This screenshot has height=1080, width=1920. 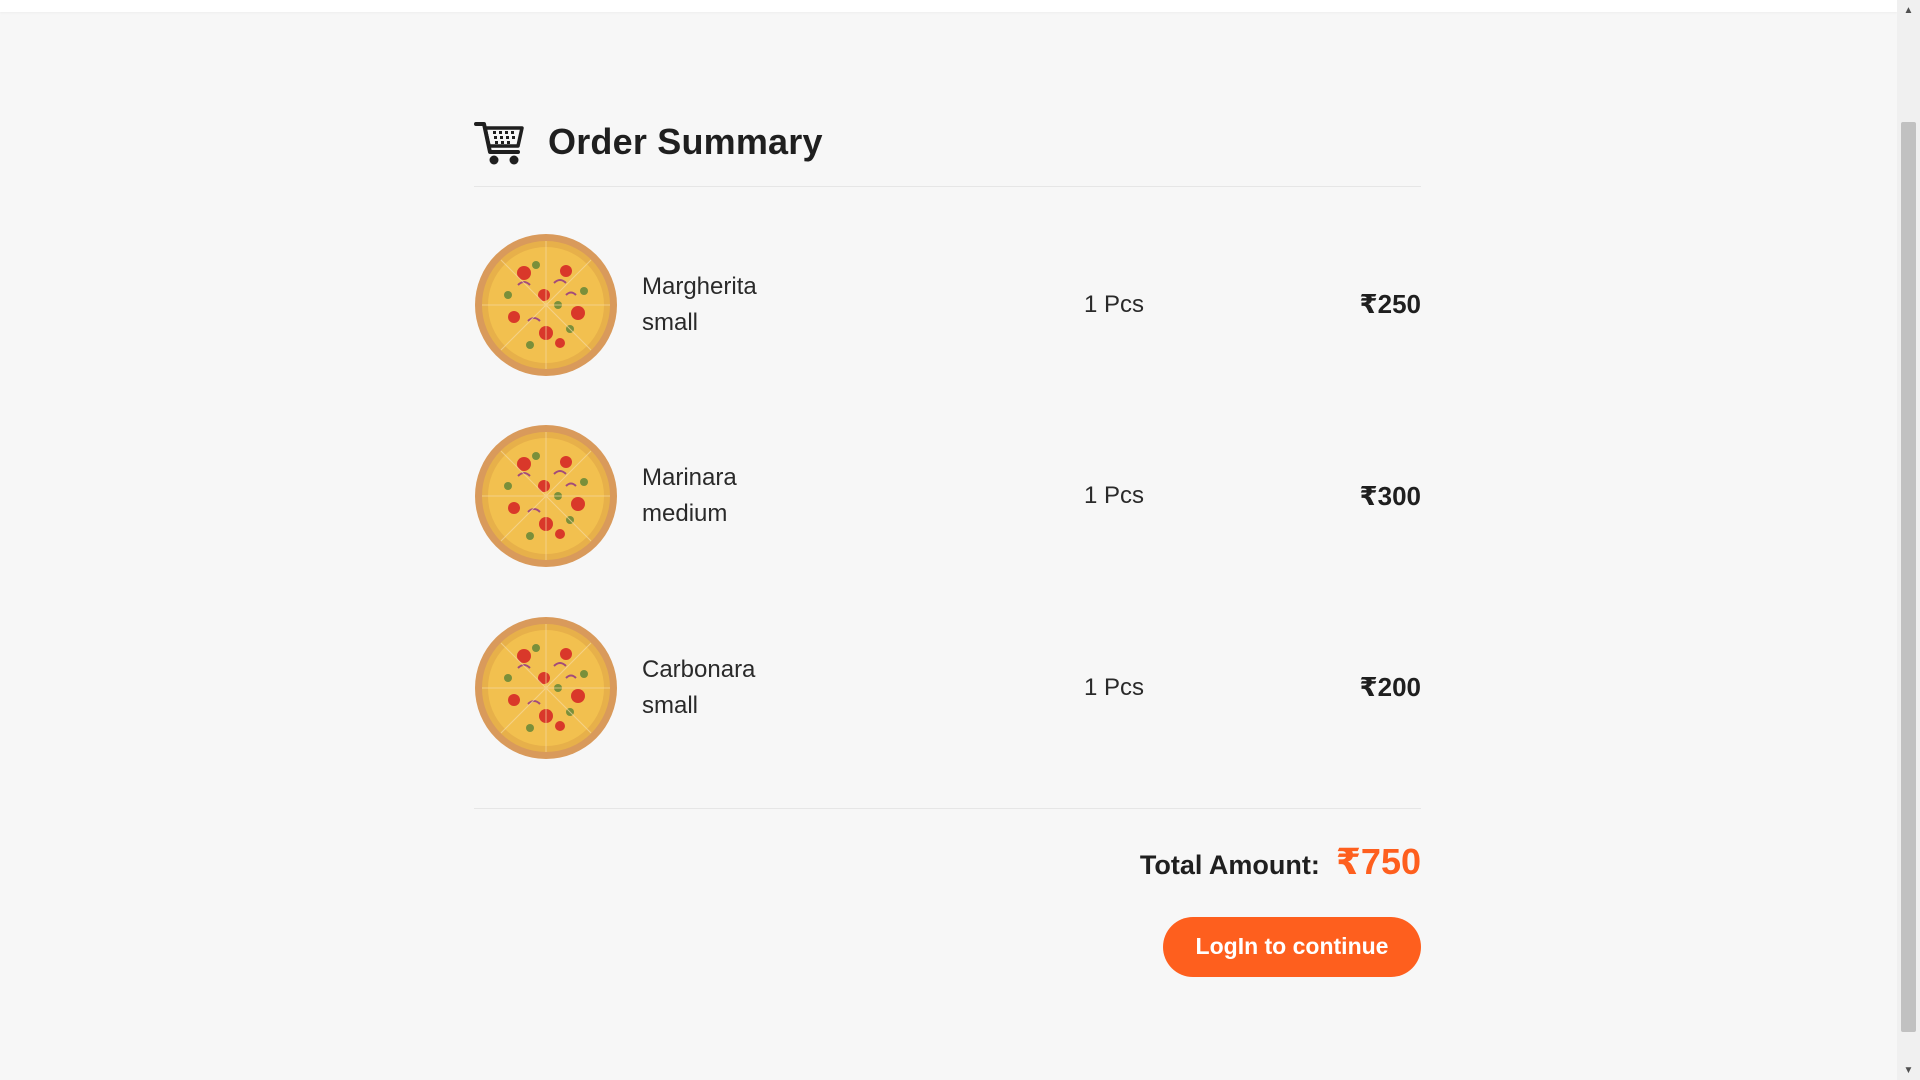 What do you see at coordinates (792, 305) in the screenshot?
I see `item-name-block: Margherita small` at bounding box center [792, 305].